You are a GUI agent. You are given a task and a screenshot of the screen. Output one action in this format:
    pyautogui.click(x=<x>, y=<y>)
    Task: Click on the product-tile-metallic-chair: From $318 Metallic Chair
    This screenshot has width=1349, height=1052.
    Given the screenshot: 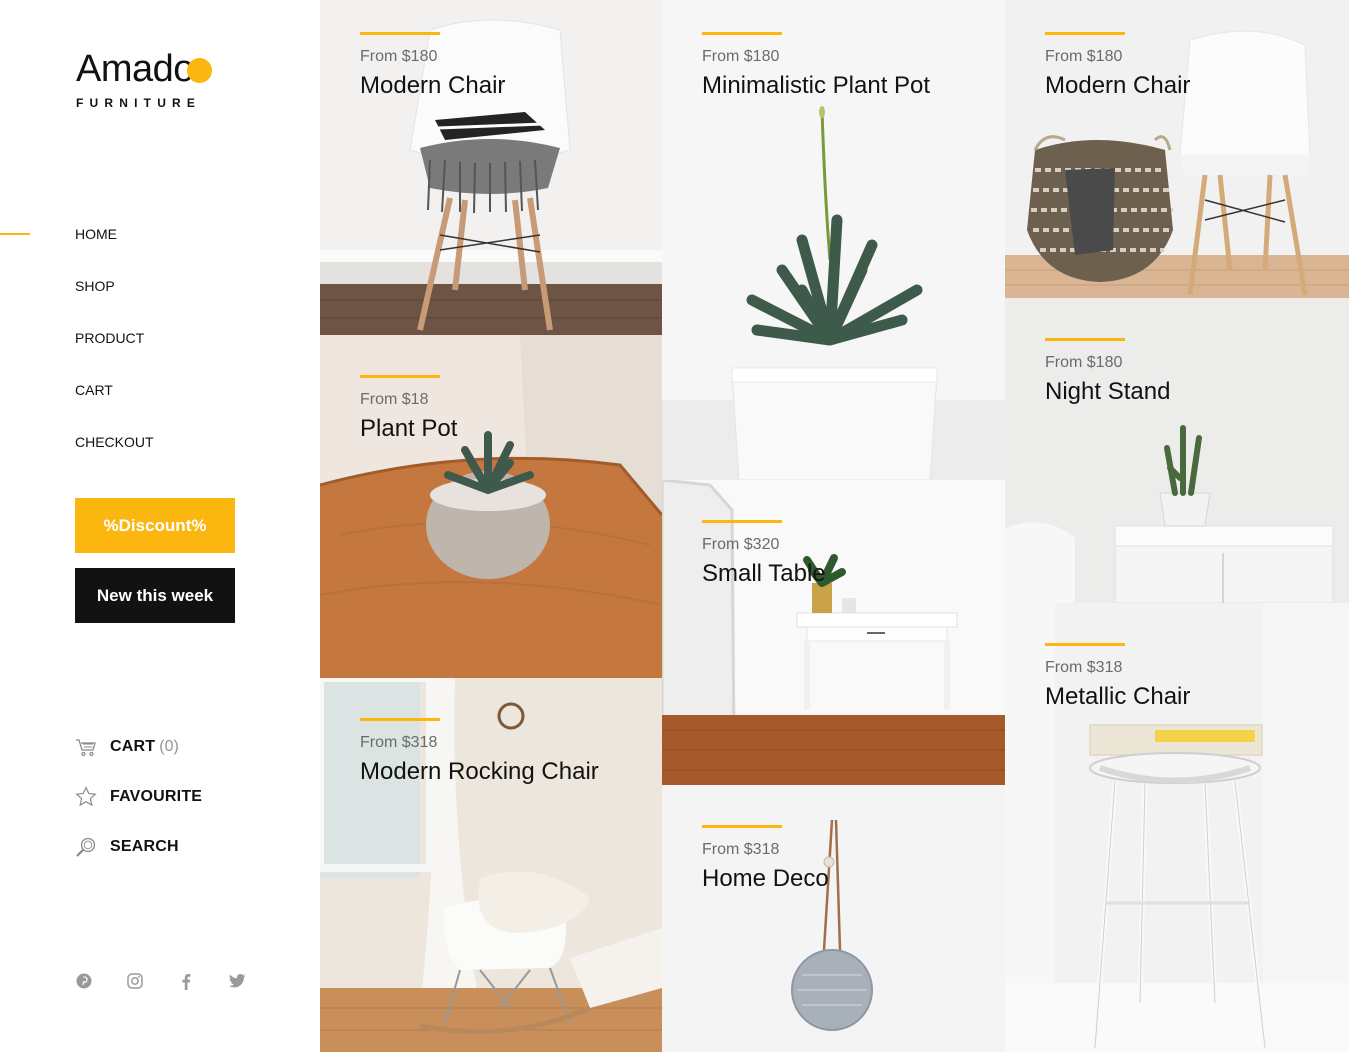 What is the action you would take?
    pyautogui.click(x=1177, y=827)
    